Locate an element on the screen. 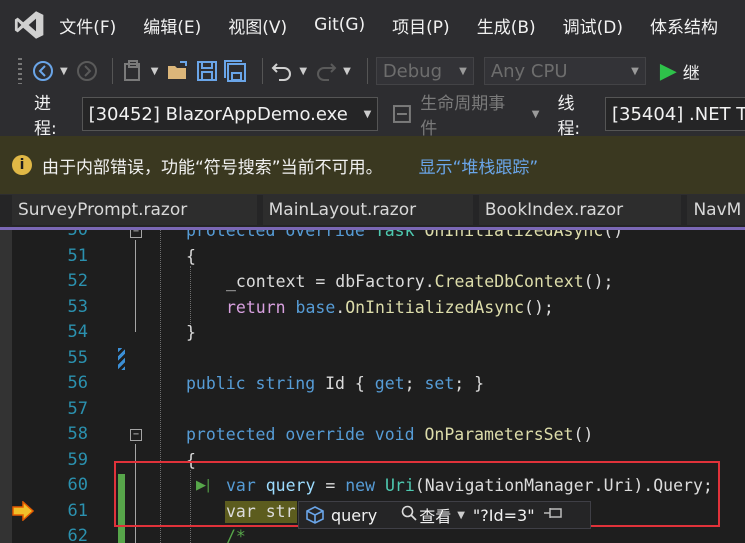  solution-configuration-combo: Debug ▼ is located at coordinates (424, 71).